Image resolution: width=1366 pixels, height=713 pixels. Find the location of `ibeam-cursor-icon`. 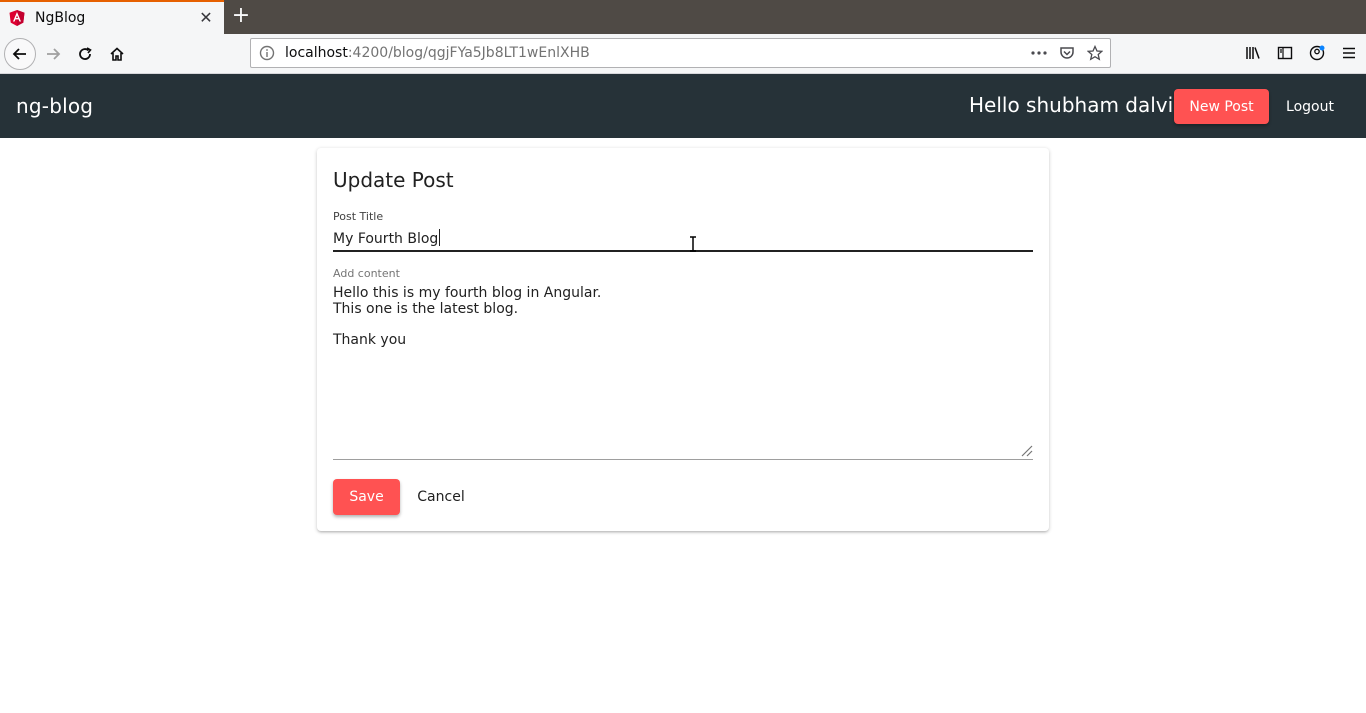

ibeam-cursor-icon is located at coordinates (693, 244).